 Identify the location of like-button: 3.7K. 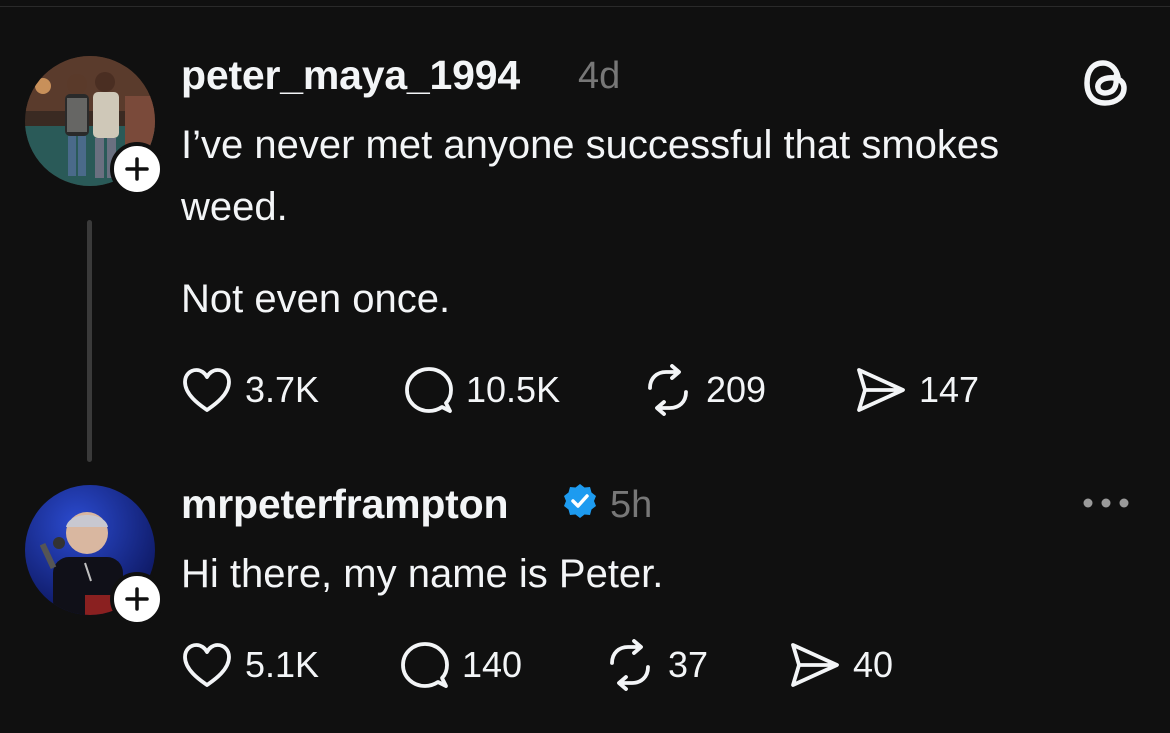
(250, 390).